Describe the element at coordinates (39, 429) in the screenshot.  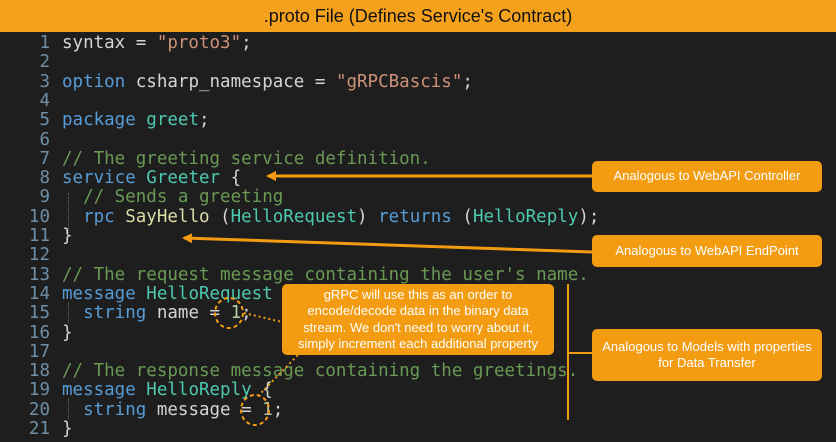
I see `line-number: 21` at that location.